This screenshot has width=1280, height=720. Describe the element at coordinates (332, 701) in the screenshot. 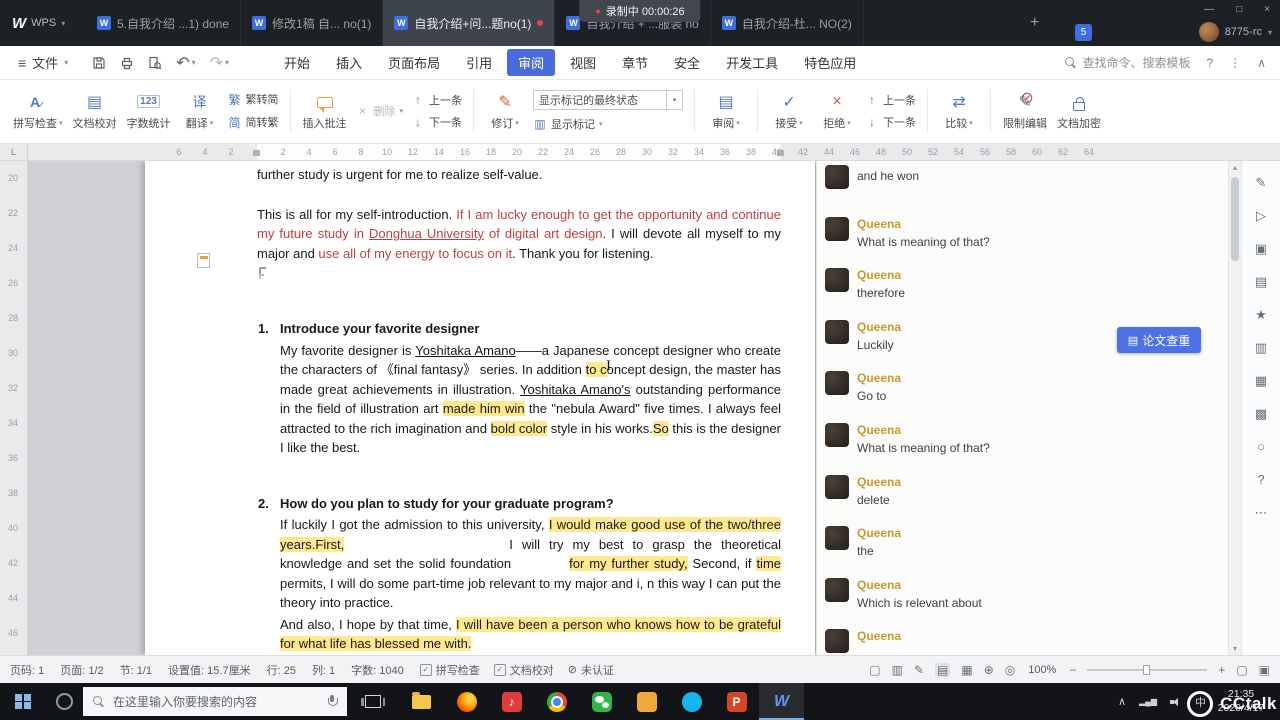

I see `microphone-icon` at that location.